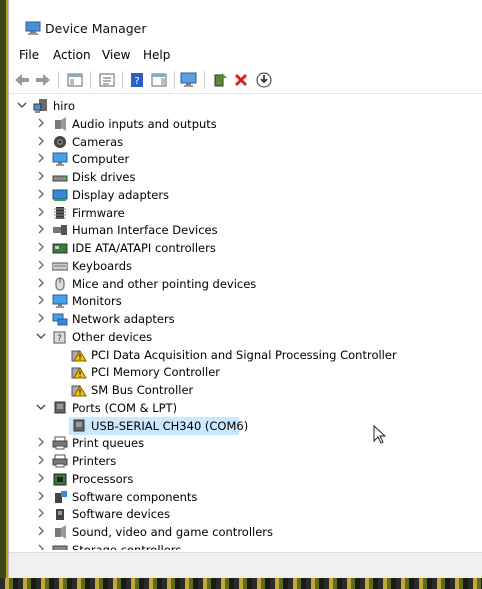  I want to click on tree-child-item: SM Bus Controller, so click(245, 390).